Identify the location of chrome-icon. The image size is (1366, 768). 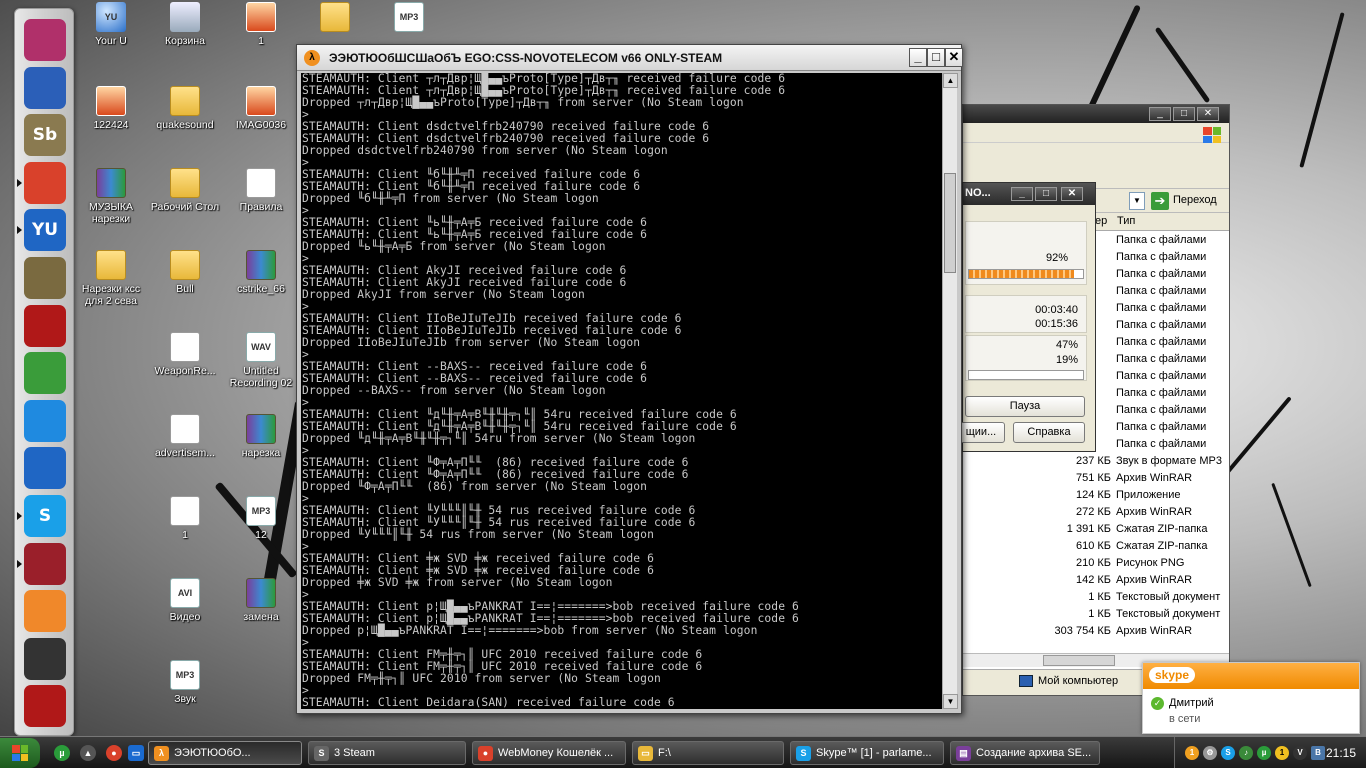
(41, 182).